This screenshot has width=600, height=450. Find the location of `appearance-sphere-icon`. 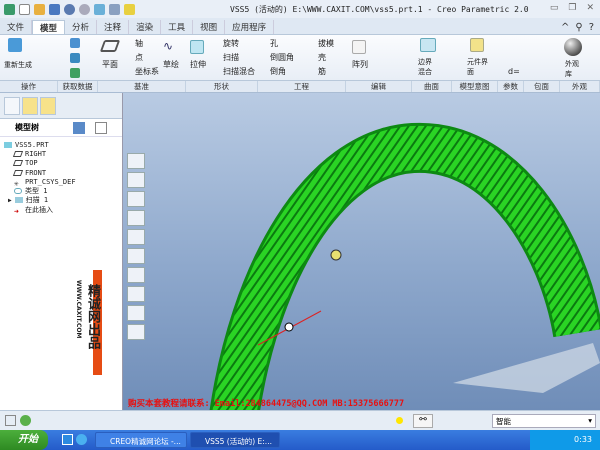

appearance-sphere-icon is located at coordinates (573, 47).